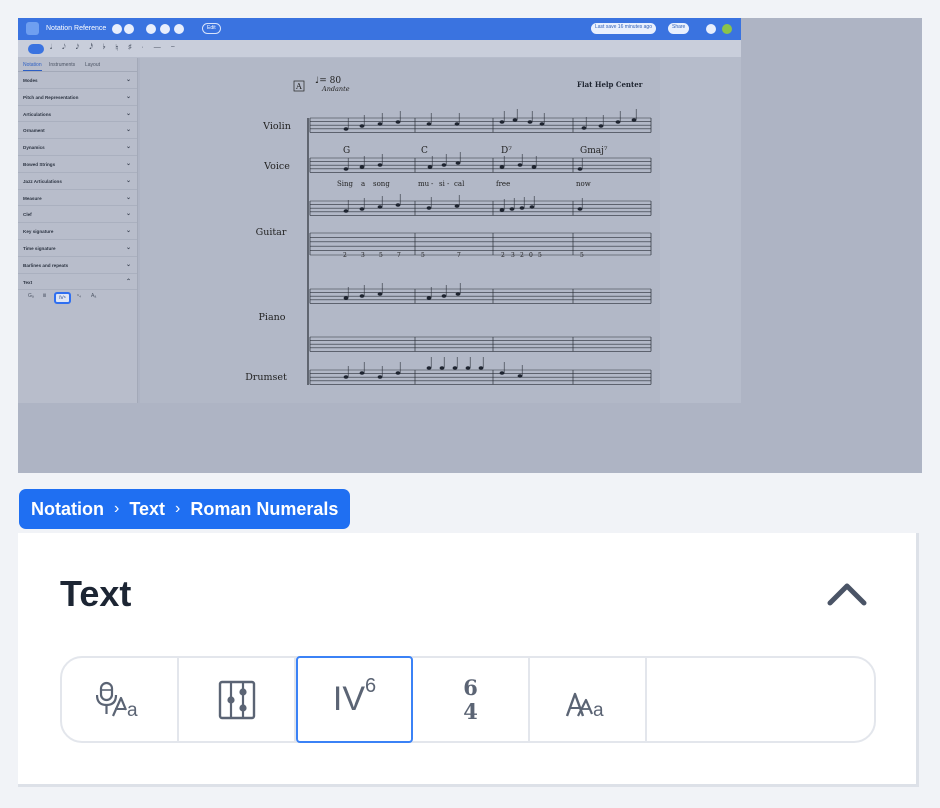 This screenshot has width=940, height=808. Describe the element at coordinates (77, 147) in the screenshot. I see `category-dynamics: Dynamics ⌄` at that location.